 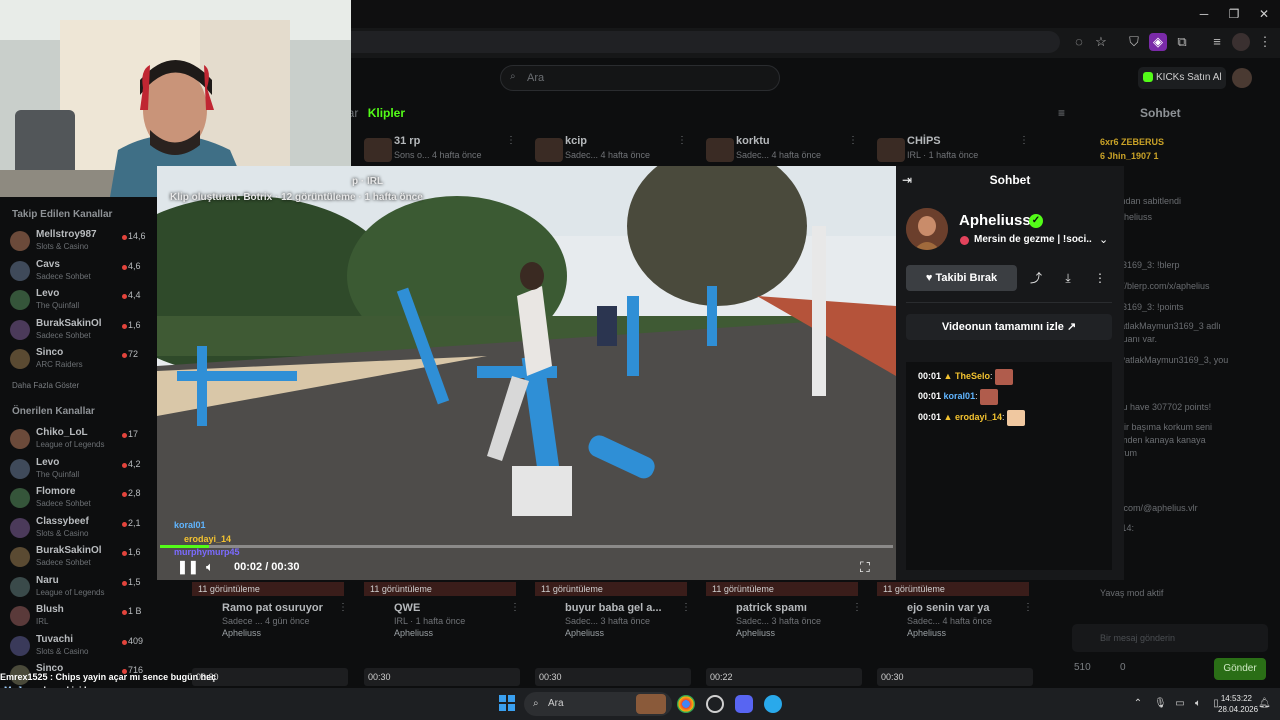 What do you see at coordinates (507, 703) in the screenshot?
I see `windows-start-icon` at bounding box center [507, 703].